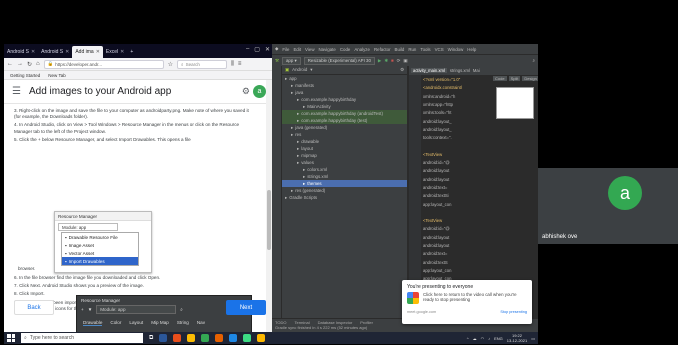 This screenshot has width=678, height=345. I want to click on run-icon: ▶, so click(379, 61).